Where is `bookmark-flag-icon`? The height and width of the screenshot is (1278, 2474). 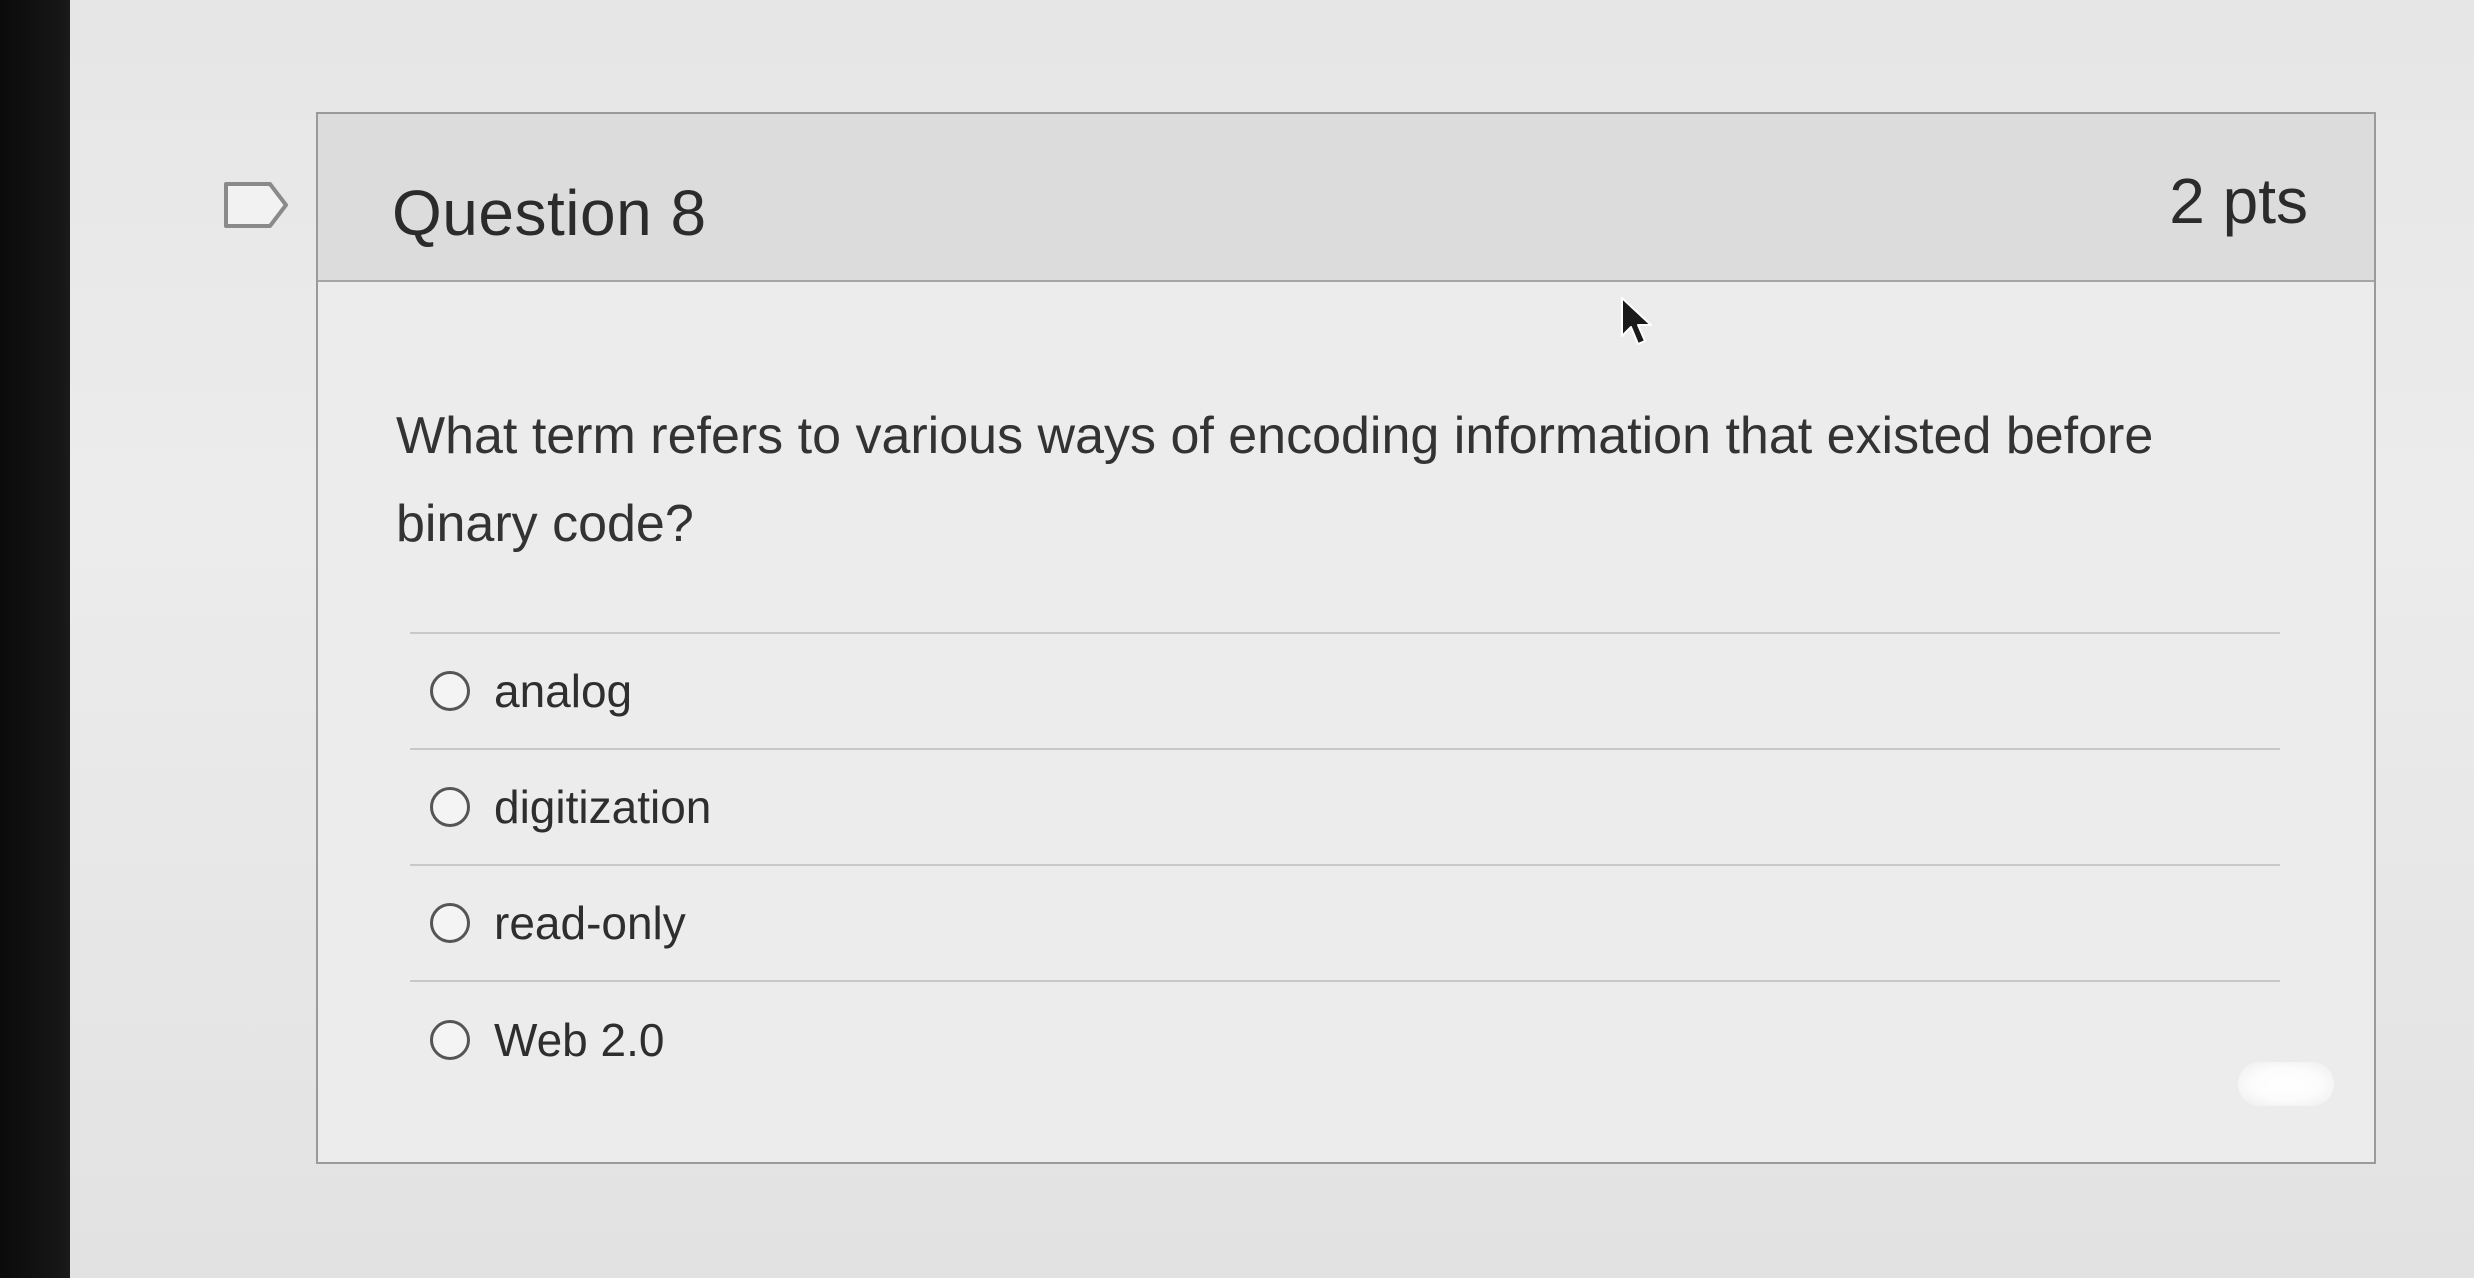
bookmark-flag-icon is located at coordinates (257, 205).